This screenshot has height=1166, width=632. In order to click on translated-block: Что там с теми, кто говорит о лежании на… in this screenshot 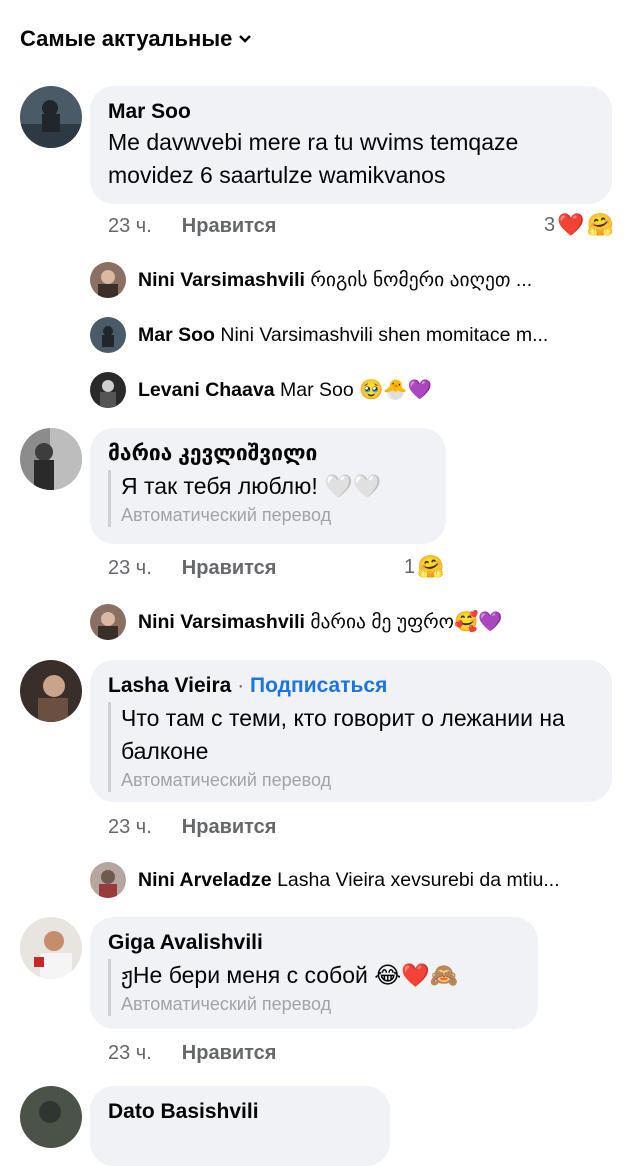, I will do `click(351, 747)`.